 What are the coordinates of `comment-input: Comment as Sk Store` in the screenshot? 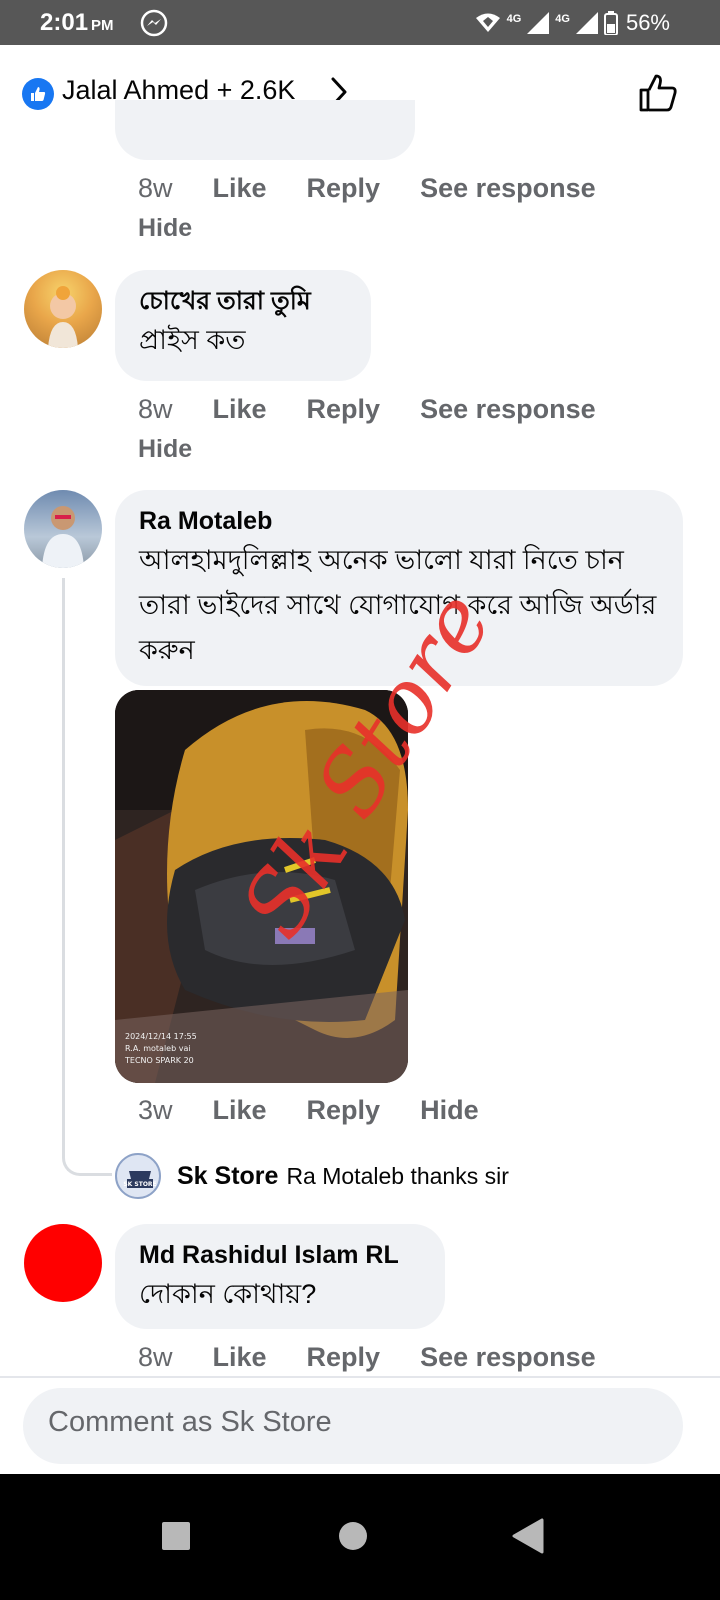 It's located at (190, 1422).